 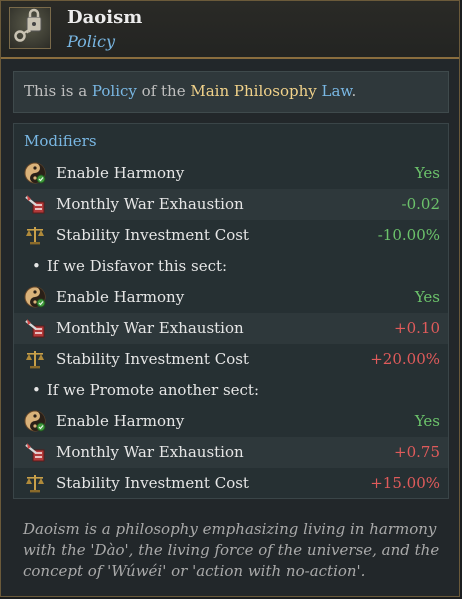 What do you see at coordinates (420, 204) in the screenshot?
I see `modifier-value: -0.02` at bounding box center [420, 204].